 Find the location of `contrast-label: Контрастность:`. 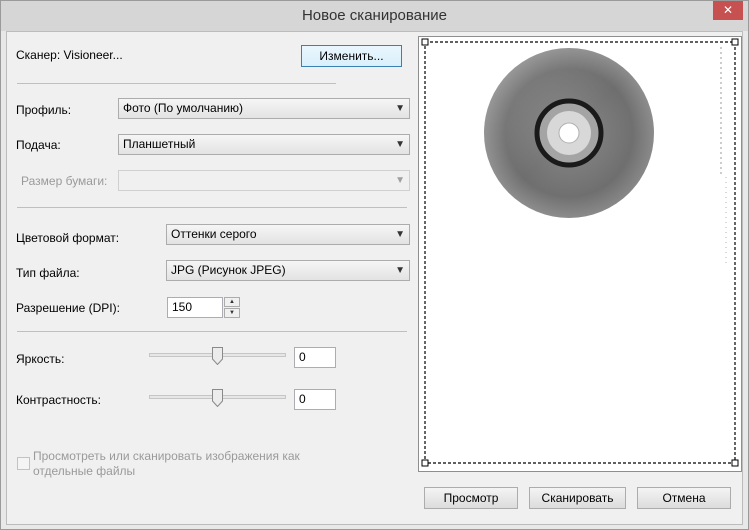

contrast-label: Контрастность: is located at coordinates (59, 400).